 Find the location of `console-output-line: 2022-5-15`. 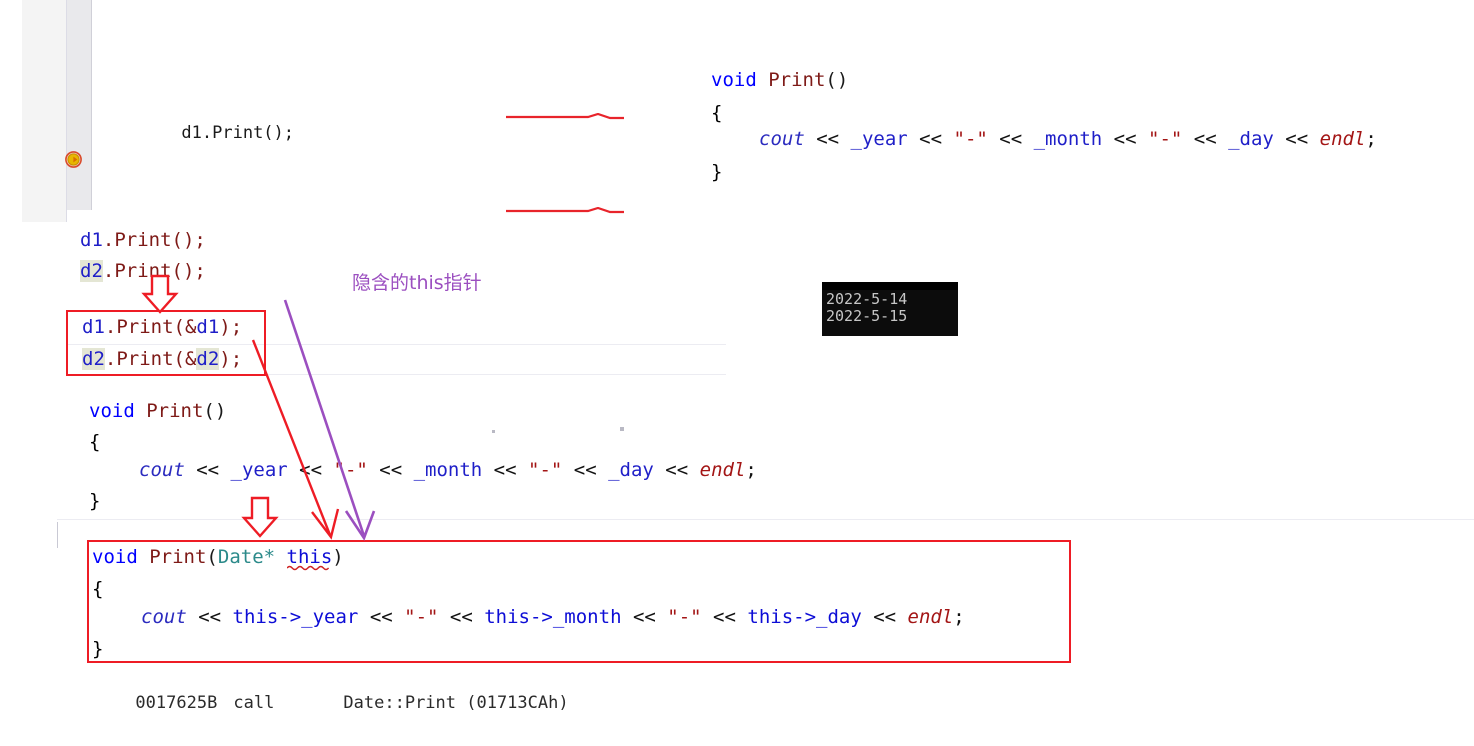

console-output-line: 2022-5-15 is located at coordinates (867, 316).